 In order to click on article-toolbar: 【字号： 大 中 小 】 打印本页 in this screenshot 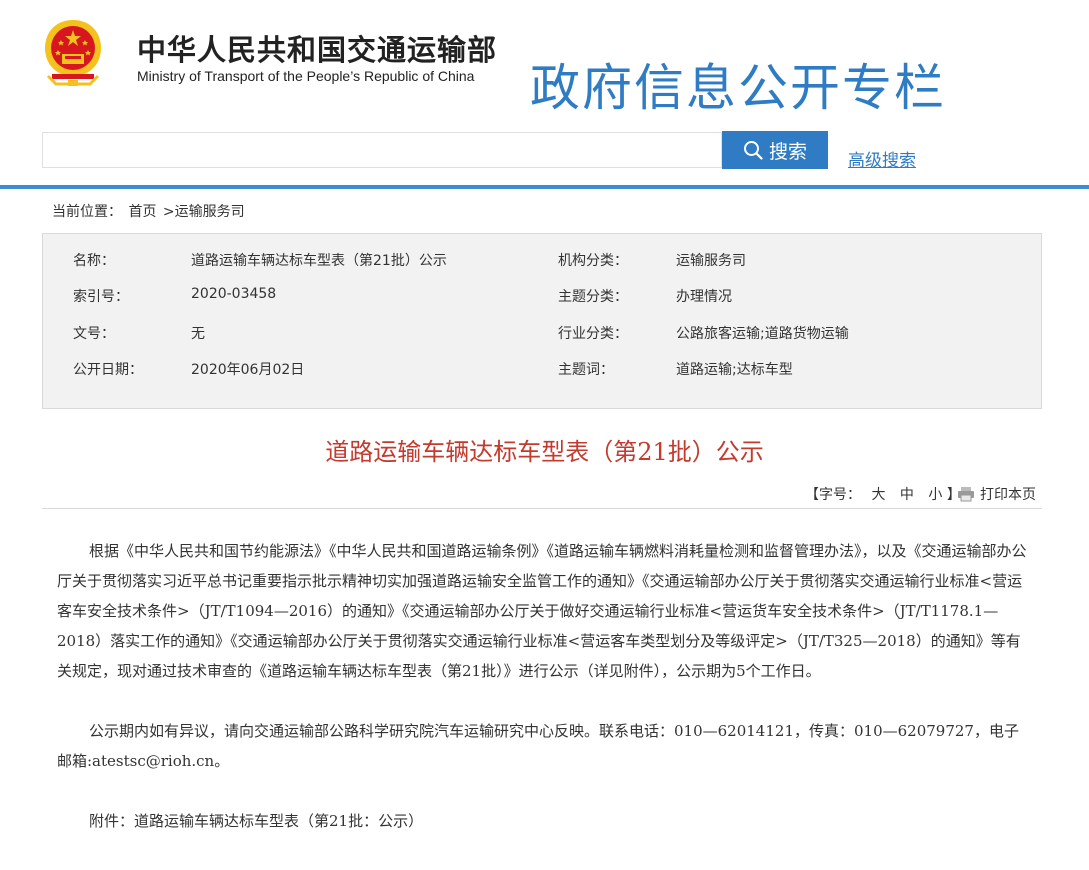, I will do `click(542, 495)`.